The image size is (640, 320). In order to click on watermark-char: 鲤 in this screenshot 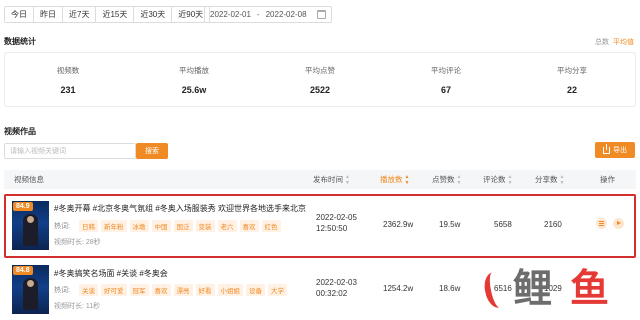, I will do `click(533, 289)`.